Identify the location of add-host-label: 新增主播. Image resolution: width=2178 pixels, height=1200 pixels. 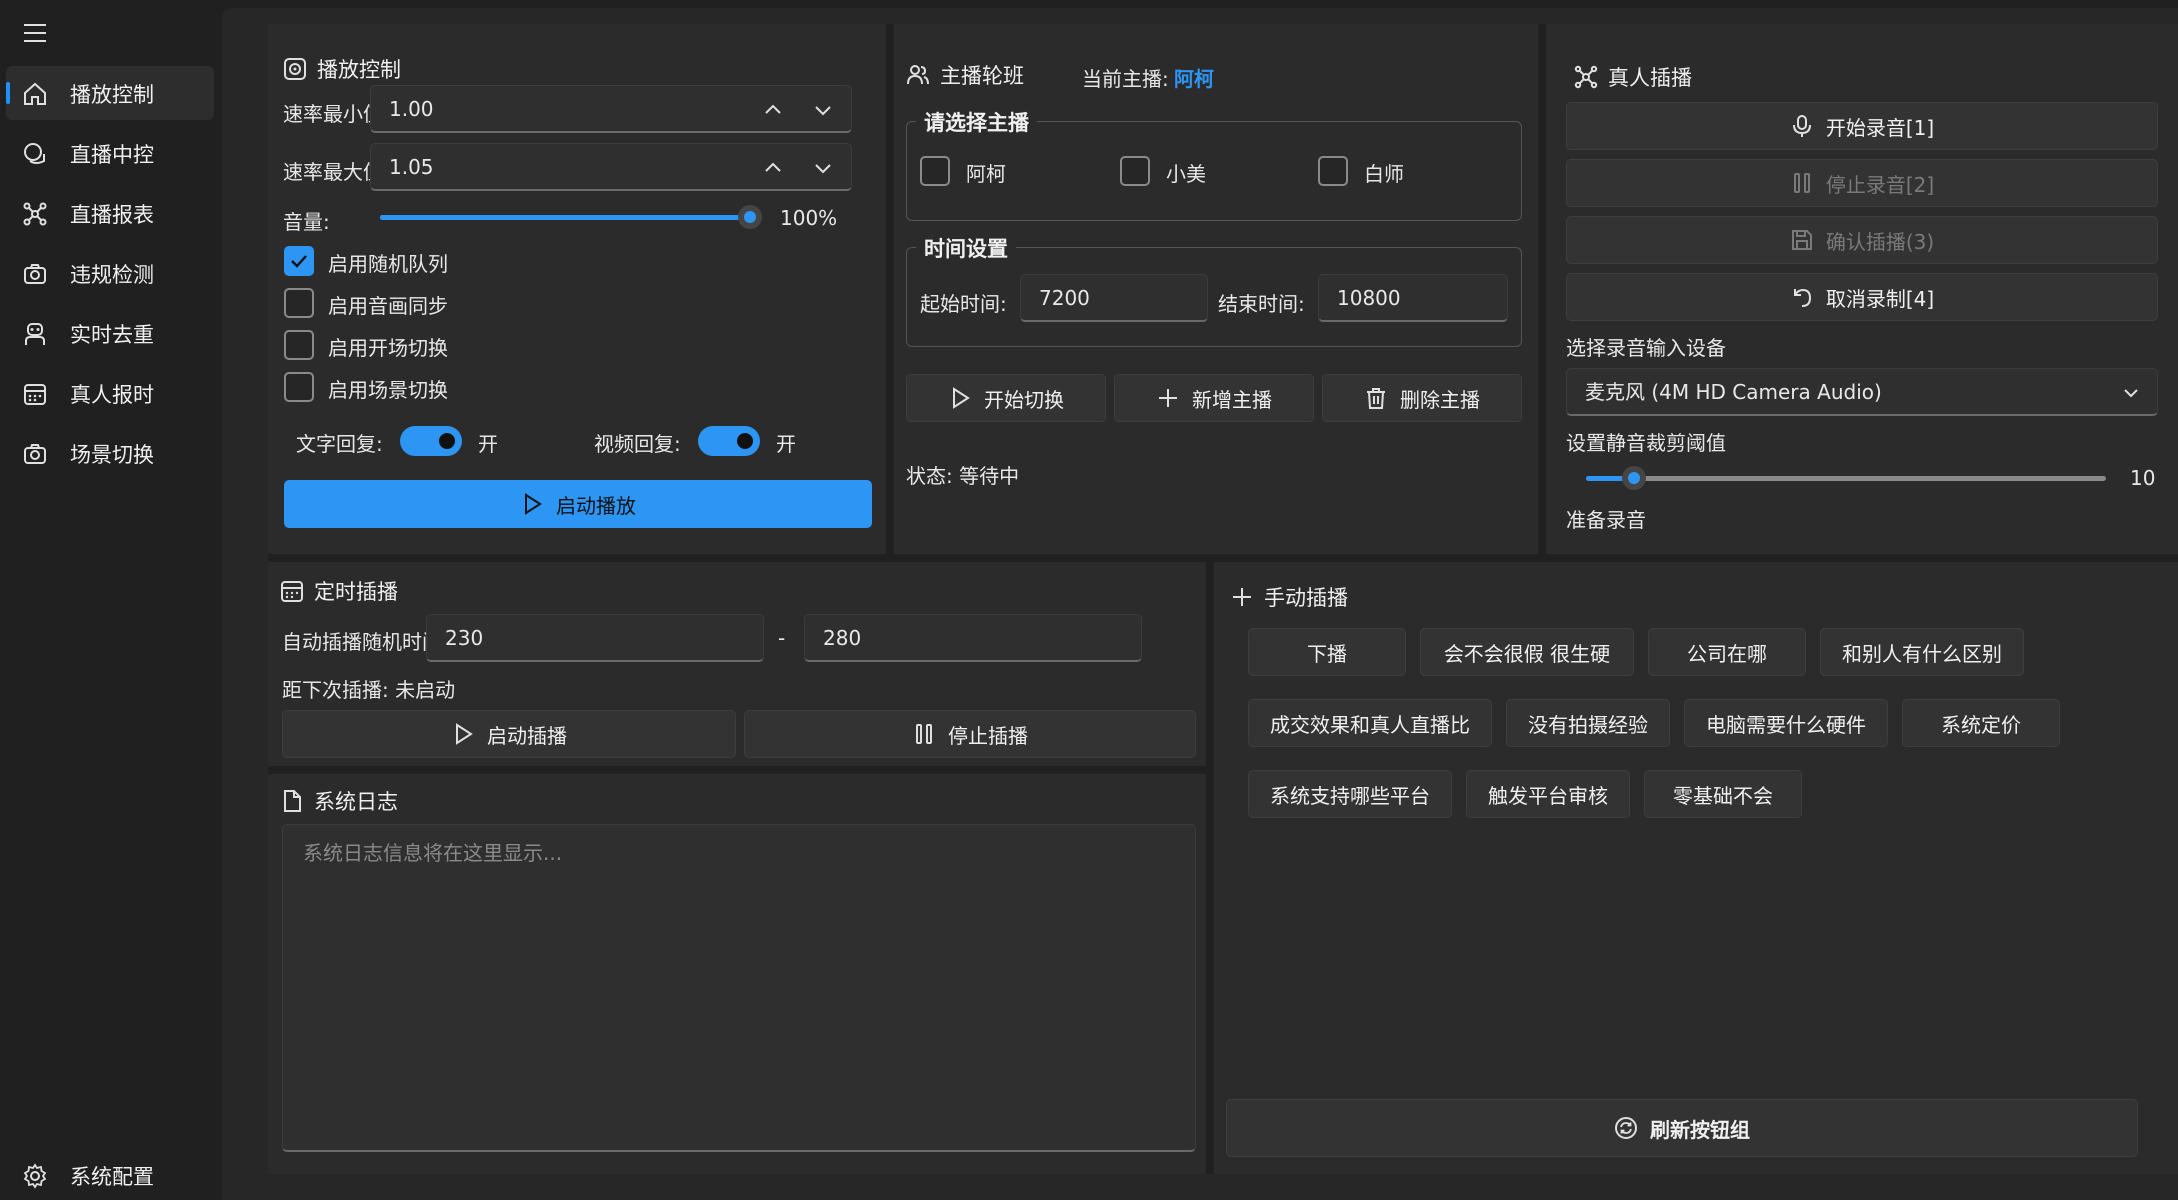
(1232, 399).